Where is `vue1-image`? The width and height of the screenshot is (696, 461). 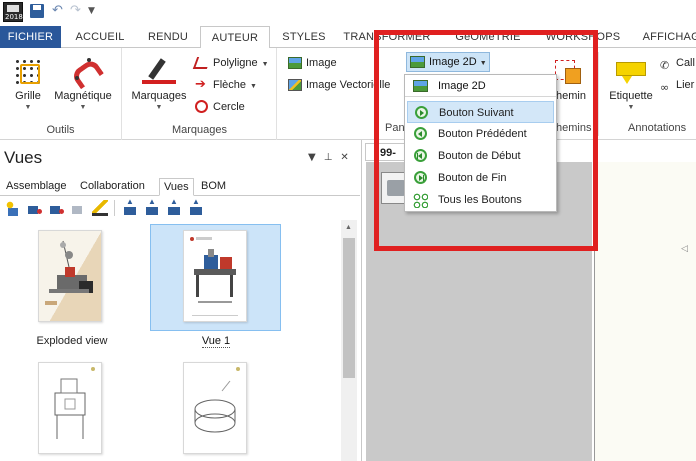 vue1-image is located at coordinates (214, 276).